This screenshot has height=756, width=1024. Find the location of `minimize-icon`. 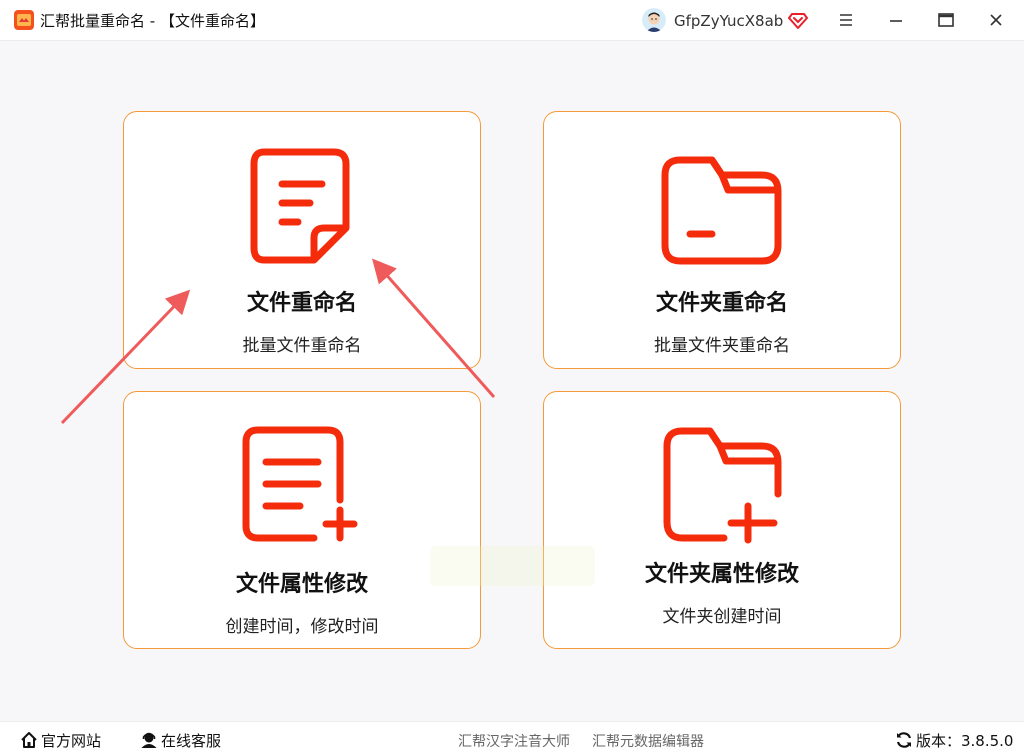

minimize-icon is located at coordinates (896, 21).